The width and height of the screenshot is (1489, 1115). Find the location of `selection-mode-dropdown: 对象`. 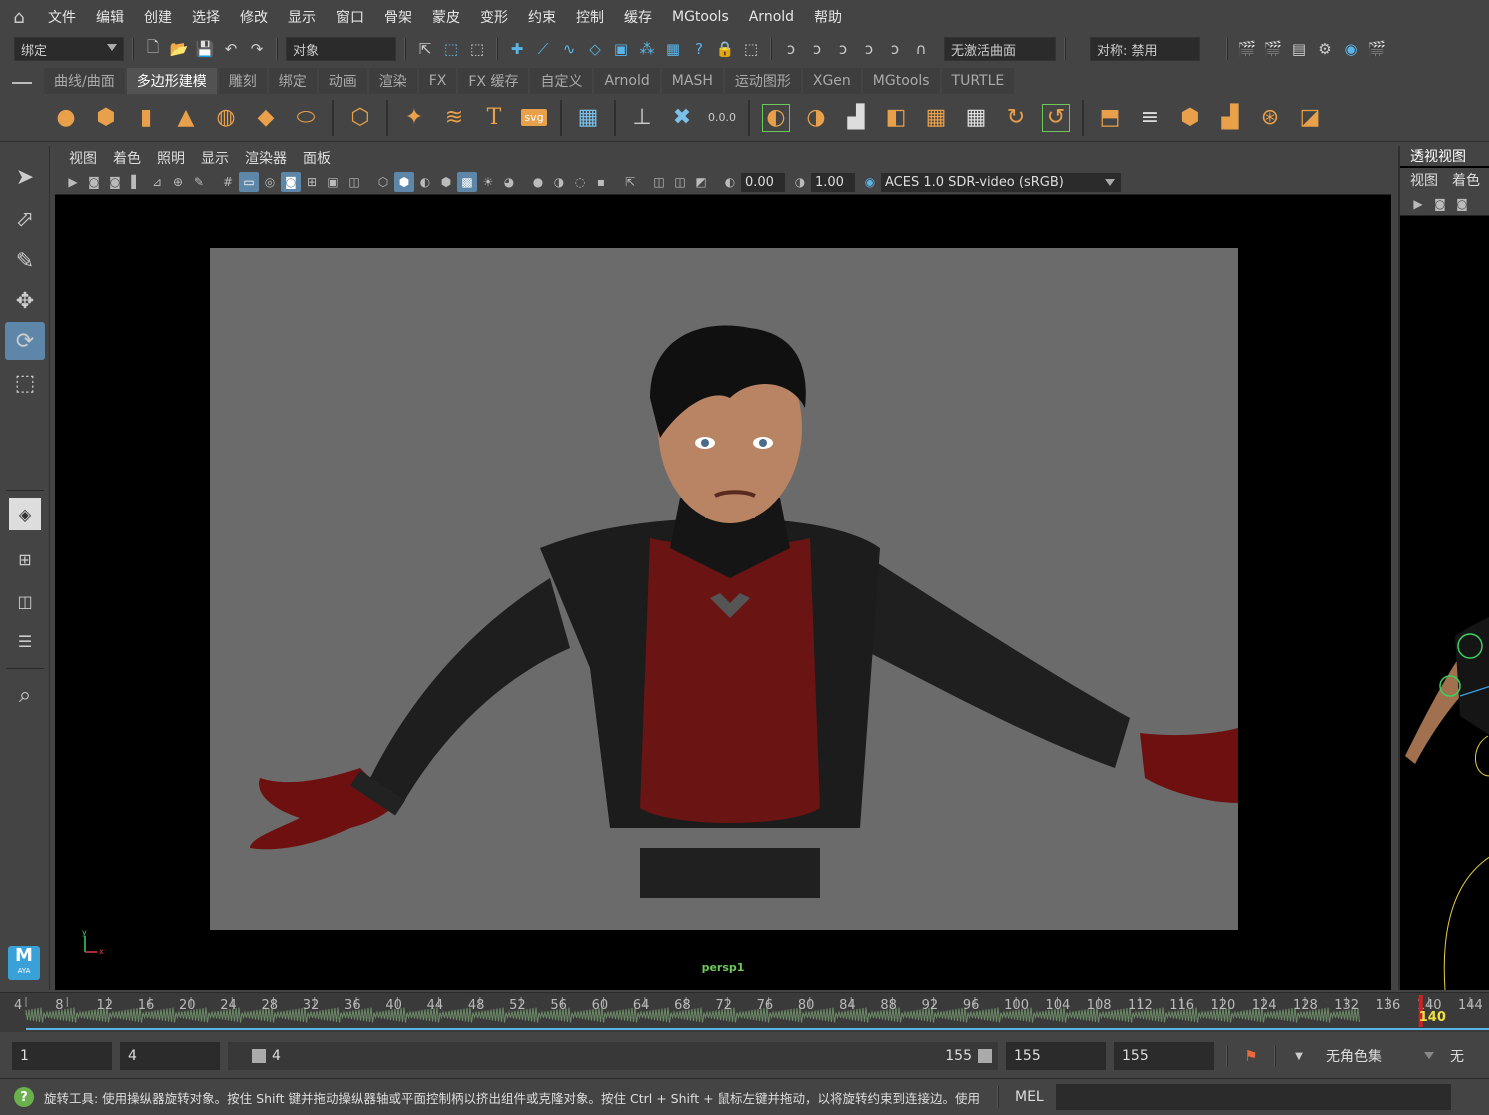

selection-mode-dropdown: 对象 is located at coordinates (341, 49).